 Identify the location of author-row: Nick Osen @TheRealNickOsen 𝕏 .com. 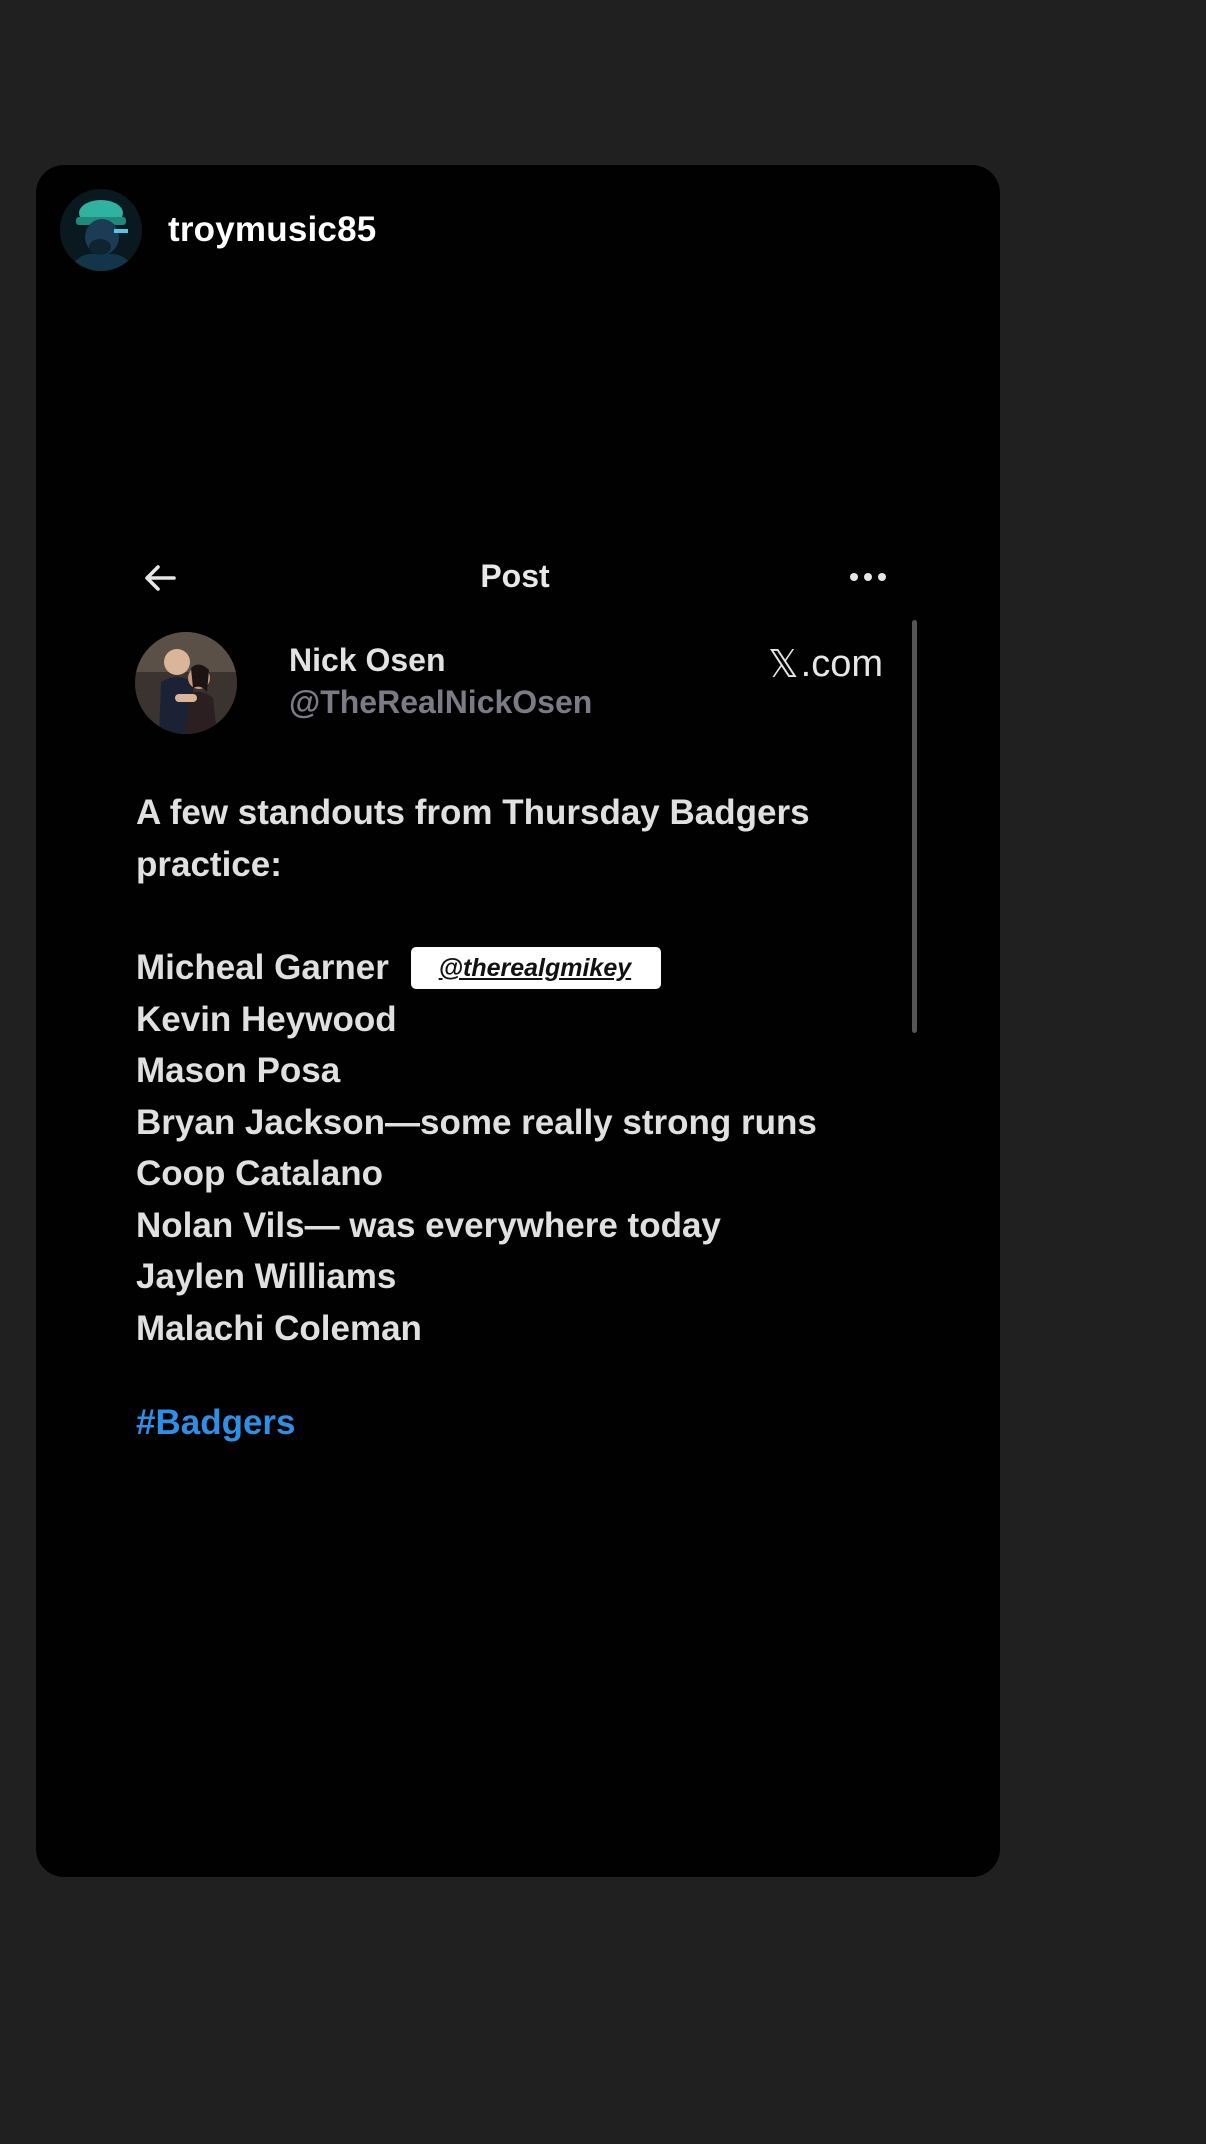
(513, 687).